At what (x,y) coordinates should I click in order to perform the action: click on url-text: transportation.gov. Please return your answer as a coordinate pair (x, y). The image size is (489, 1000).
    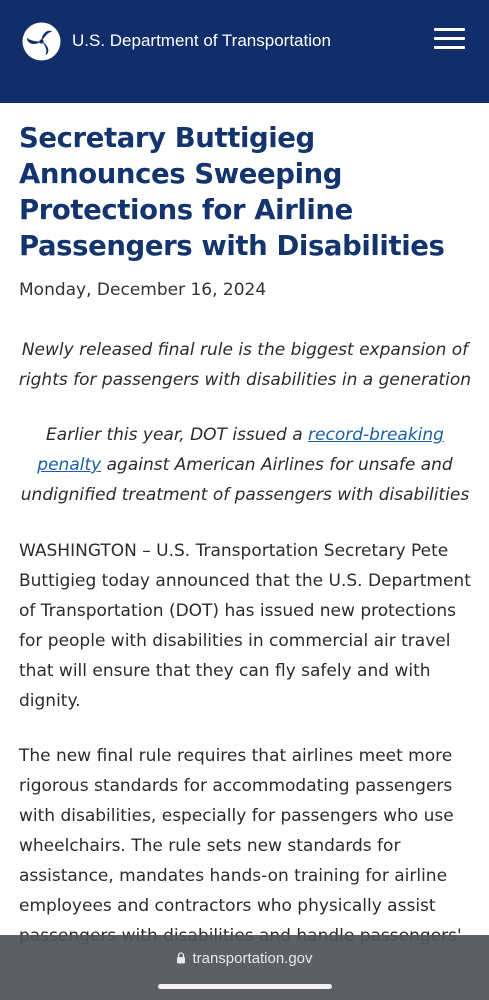
    Looking at the image, I should click on (252, 958).